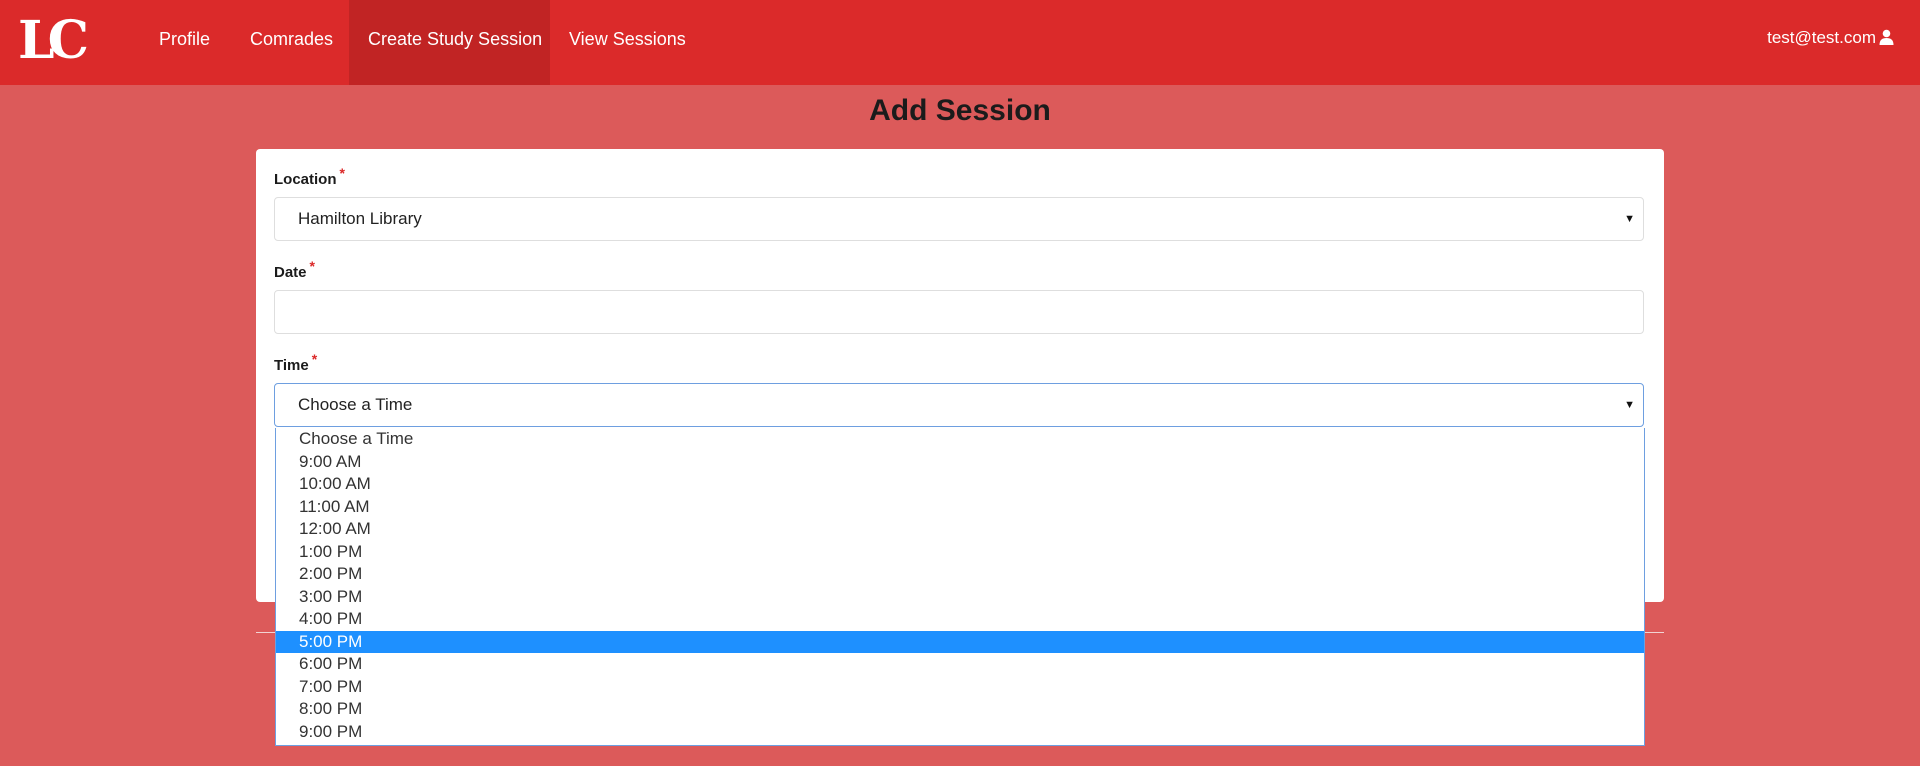 The height and width of the screenshot is (766, 1920). I want to click on time-label: Time *, so click(295, 362).